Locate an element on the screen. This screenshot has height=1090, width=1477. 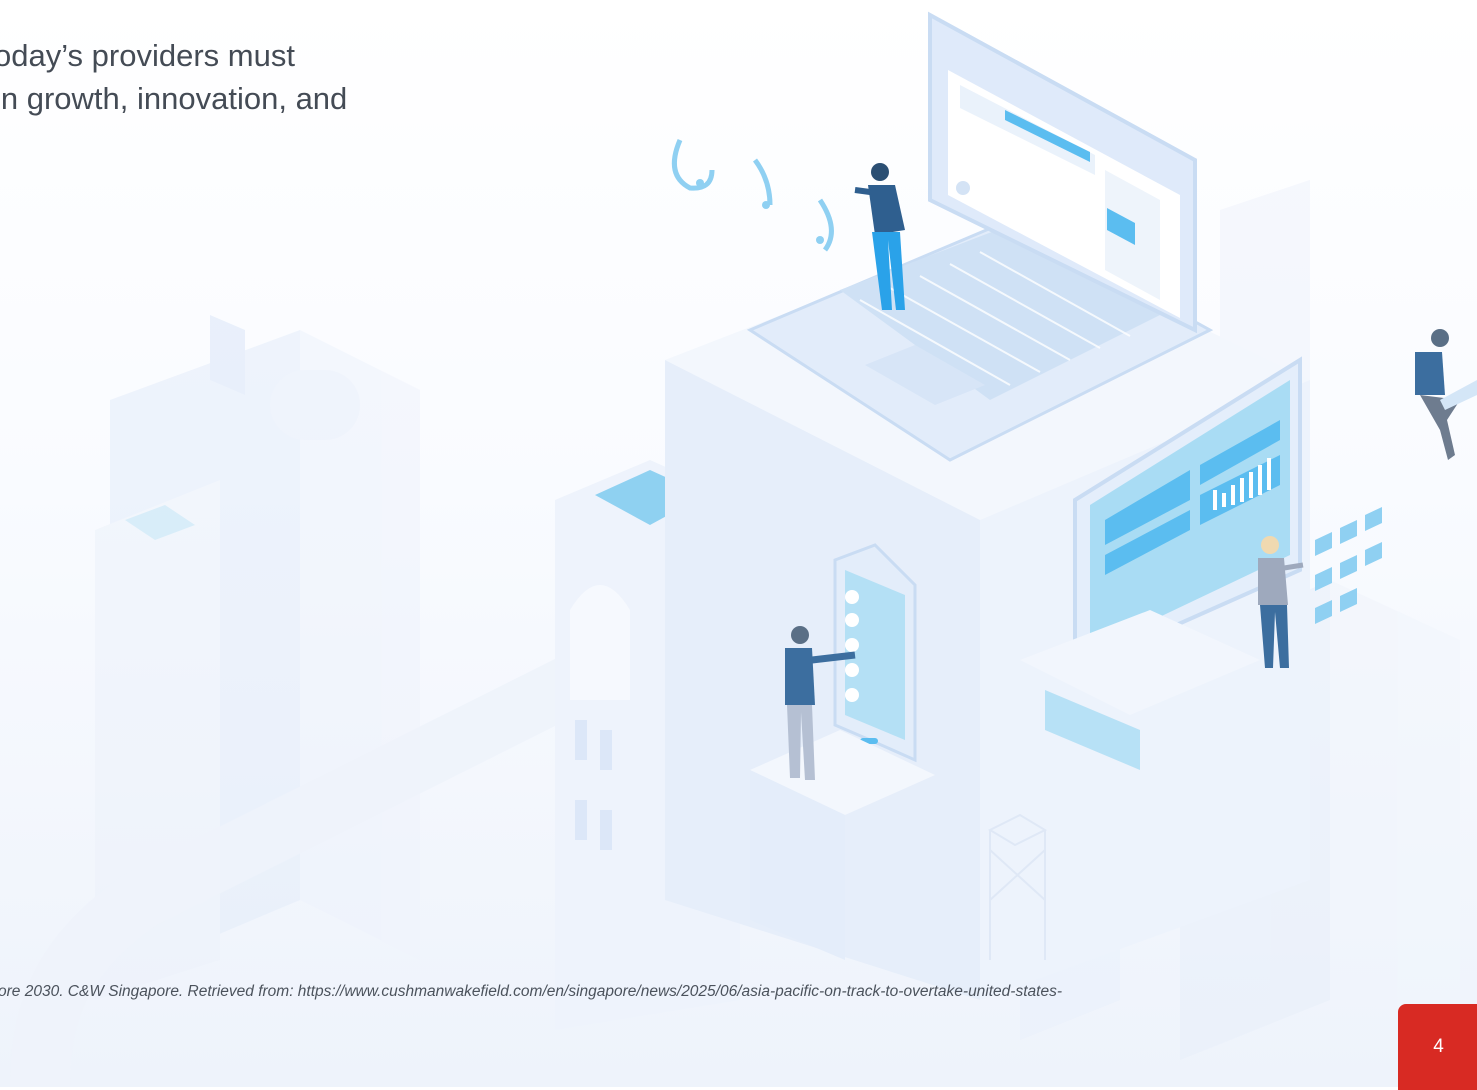
page-number-badge: 4 is located at coordinates (1437, 1047).